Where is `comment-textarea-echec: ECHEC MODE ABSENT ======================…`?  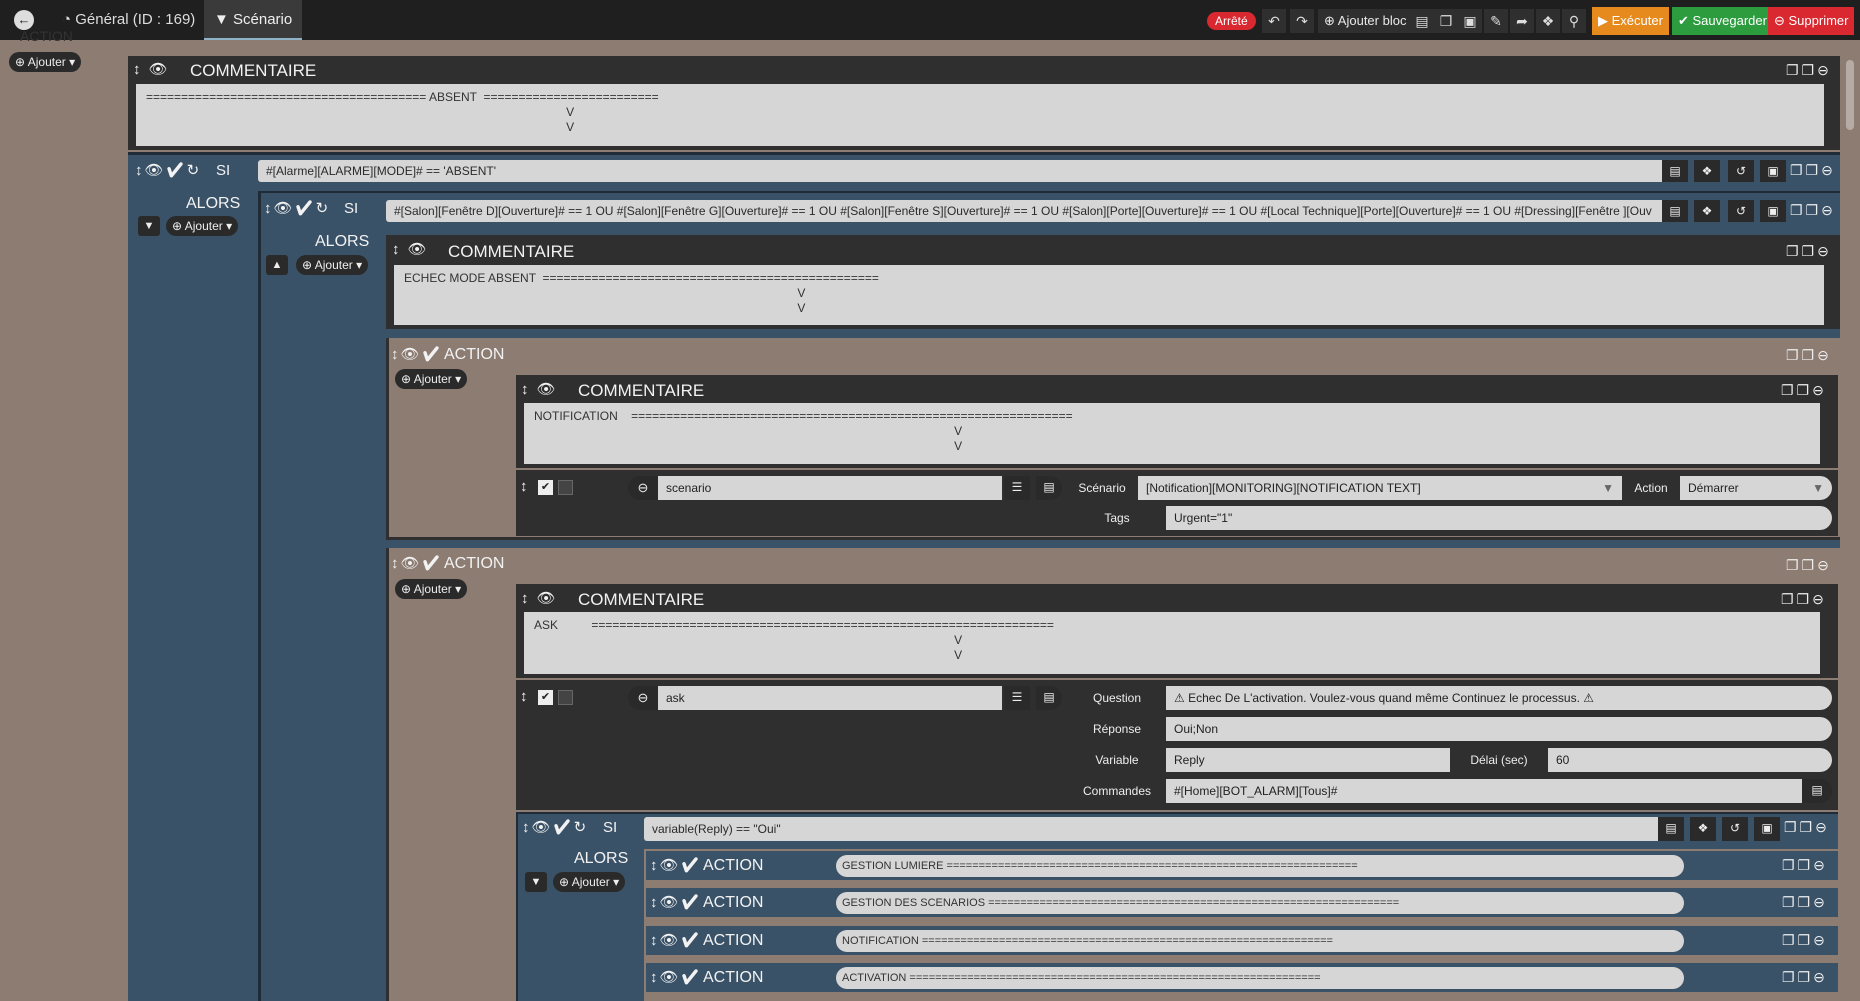 comment-textarea-echec: ECHEC MODE ABSENT ======================… is located at coordinates (1109, 295).